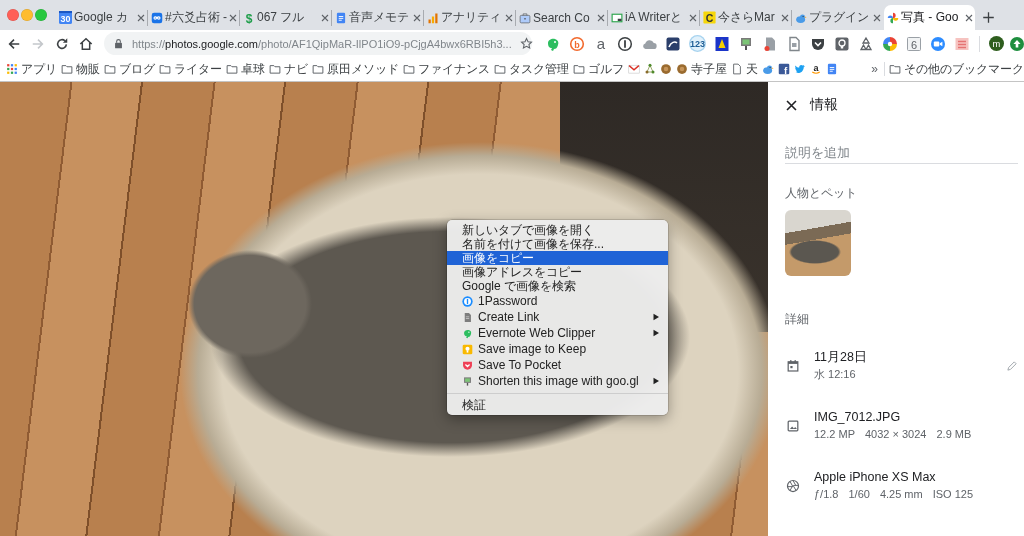 Image resolution: width=1024 pixels, height=536 pixels. What do you see at coordinates (744, 69) in the screenshot?
I see `bookmark-link: 天` at bounding box center [744, 69].